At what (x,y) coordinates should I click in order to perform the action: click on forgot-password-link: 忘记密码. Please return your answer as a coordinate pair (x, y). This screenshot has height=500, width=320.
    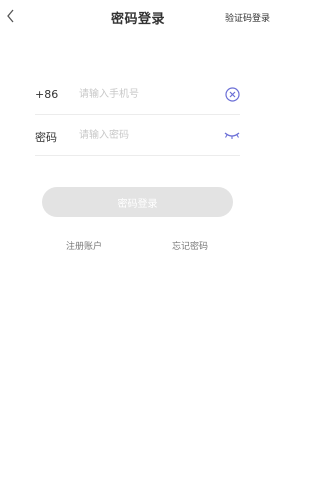
    Looking at the image, I should click on (190, 245).